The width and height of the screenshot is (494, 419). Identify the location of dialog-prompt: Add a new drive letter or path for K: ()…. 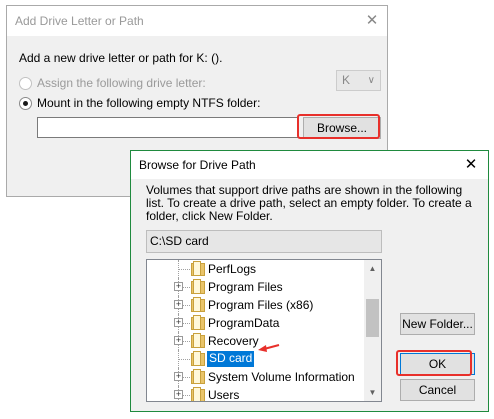
(121, 58).